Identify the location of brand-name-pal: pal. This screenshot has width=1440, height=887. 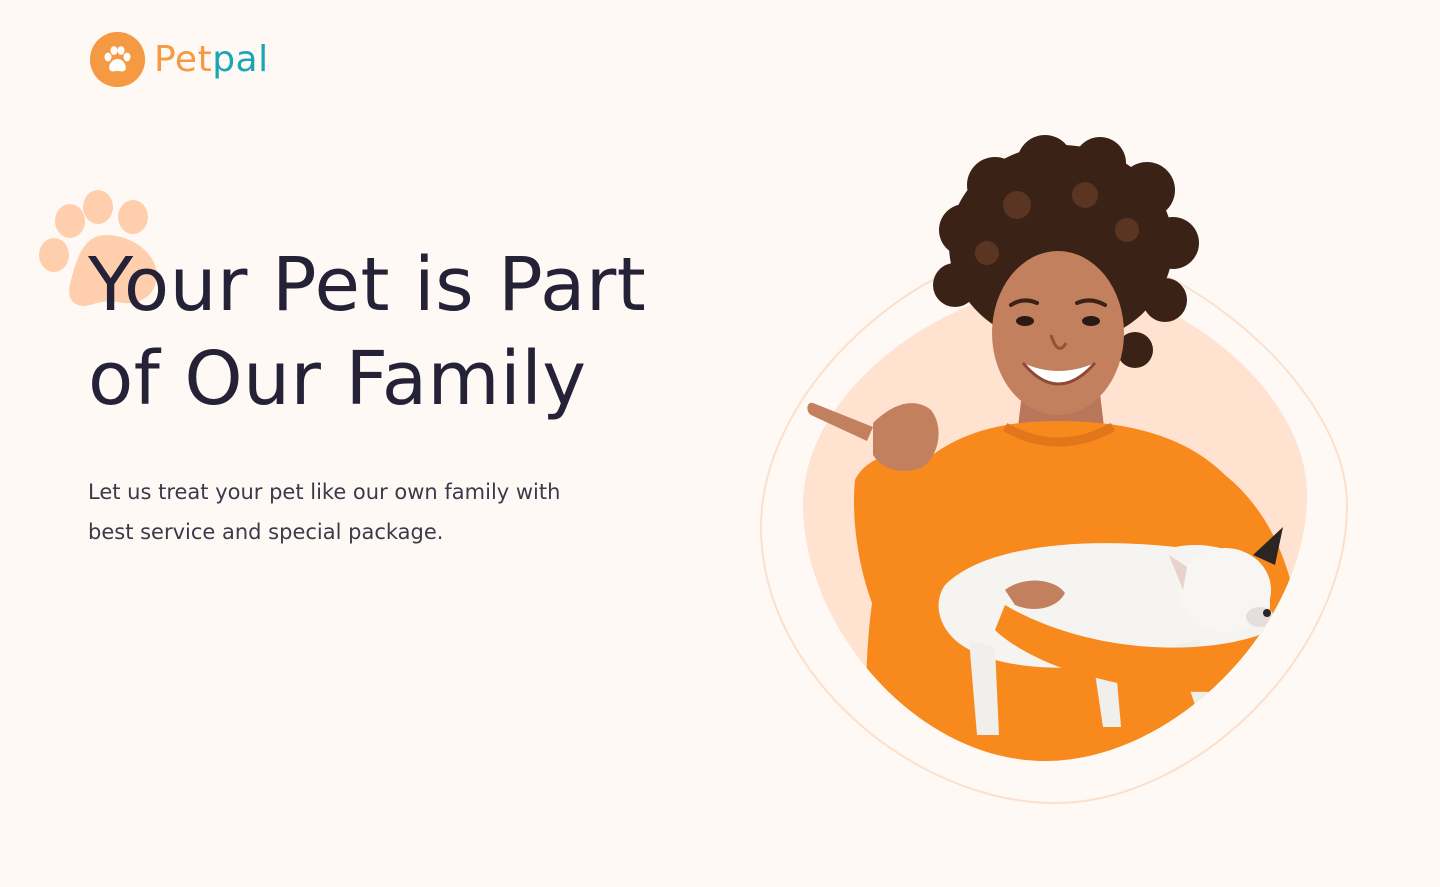
(240, 59).